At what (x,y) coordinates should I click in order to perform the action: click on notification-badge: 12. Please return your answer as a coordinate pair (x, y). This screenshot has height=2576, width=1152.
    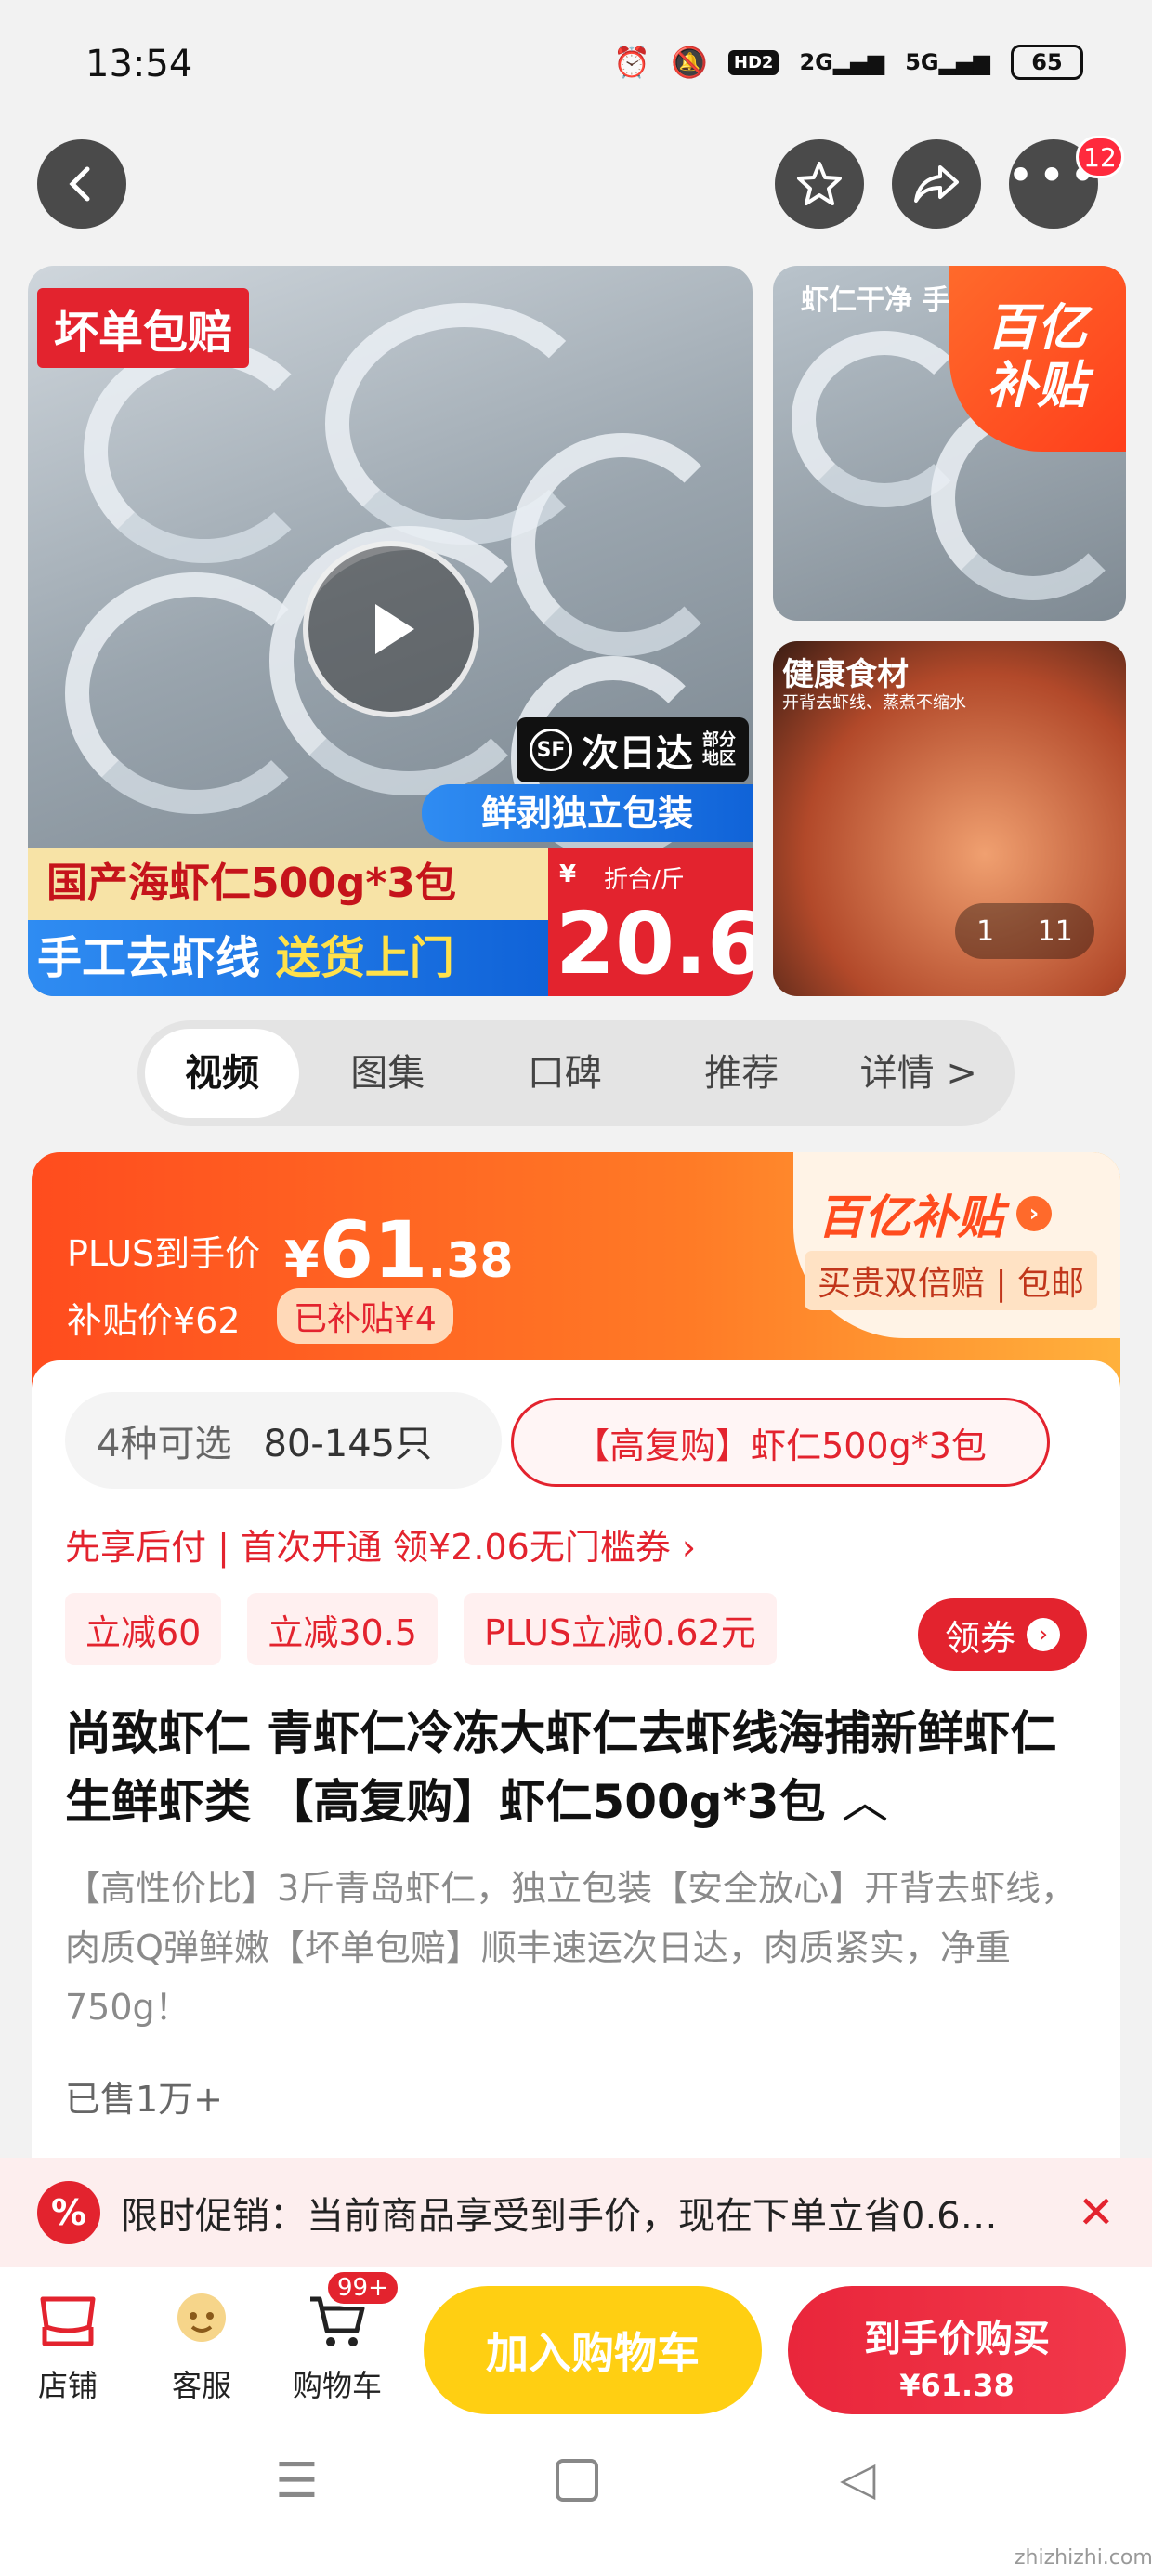
    Looking at the image, I should click on (1100, 157).